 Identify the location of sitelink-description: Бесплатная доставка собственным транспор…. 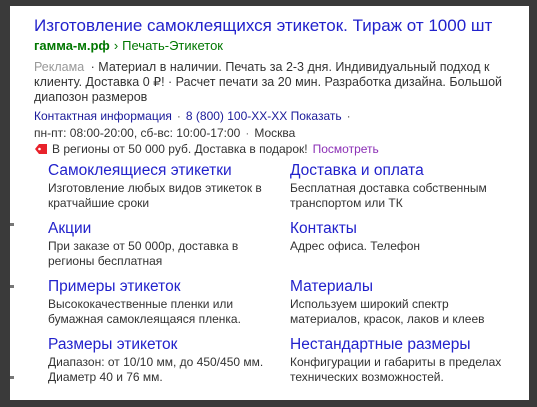
(388, 195).